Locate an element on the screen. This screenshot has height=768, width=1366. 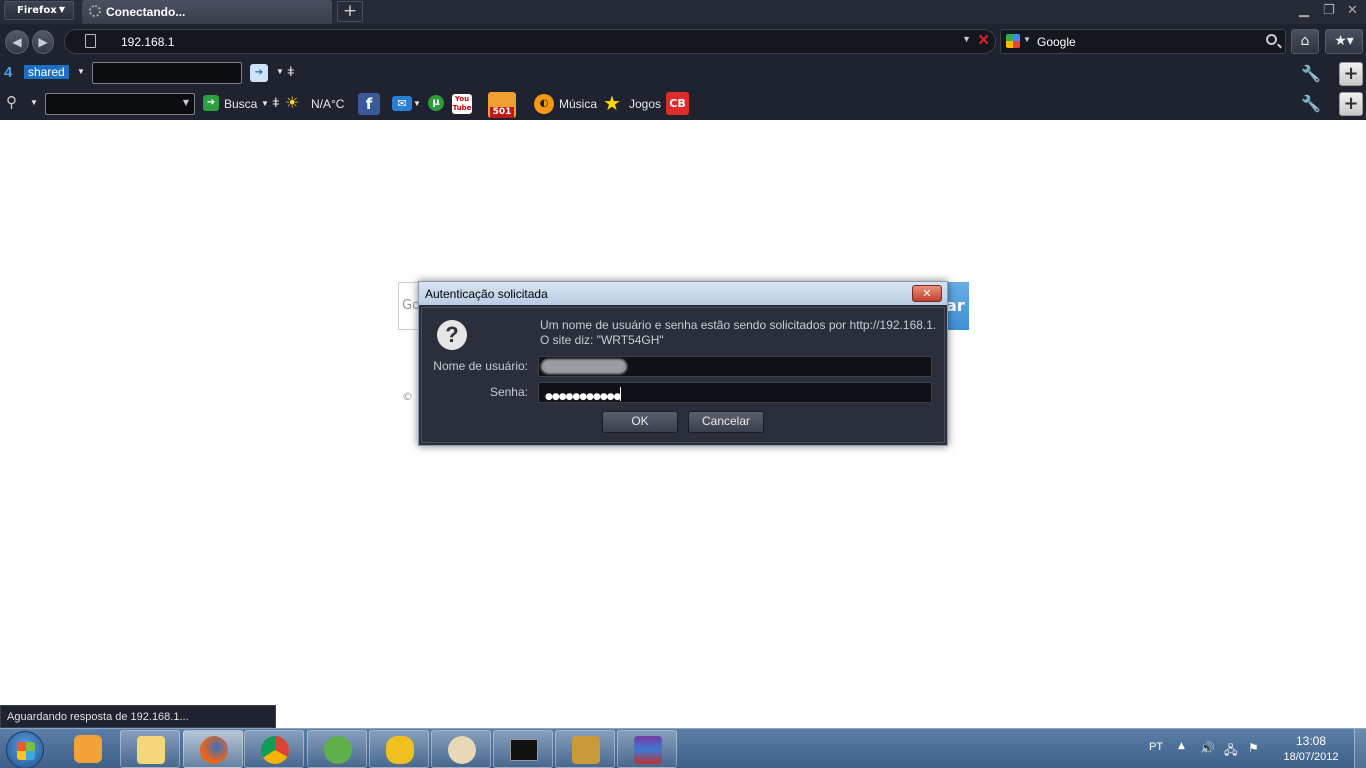
messenger-icon is located at coordinates (338, 750).